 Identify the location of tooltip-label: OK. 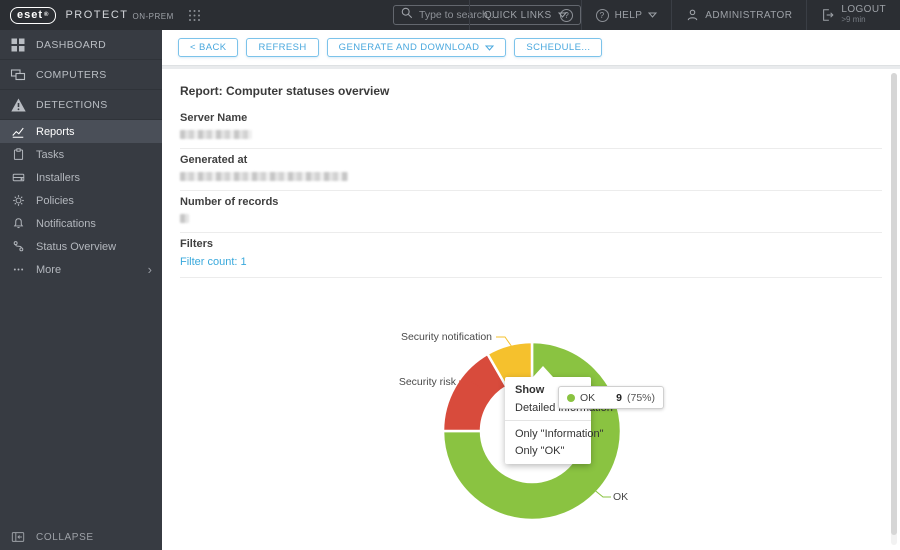
(588, 397).